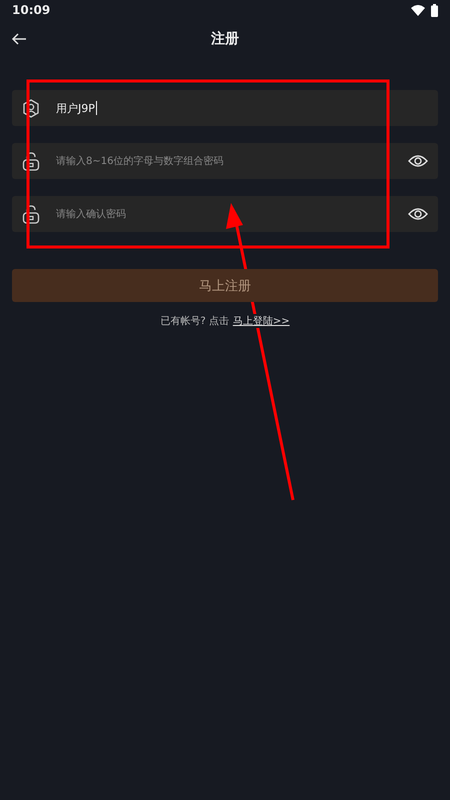  Describe the element at coordinates (19, 39) in the screenshot. I see `back-arrow-icon` at that location.